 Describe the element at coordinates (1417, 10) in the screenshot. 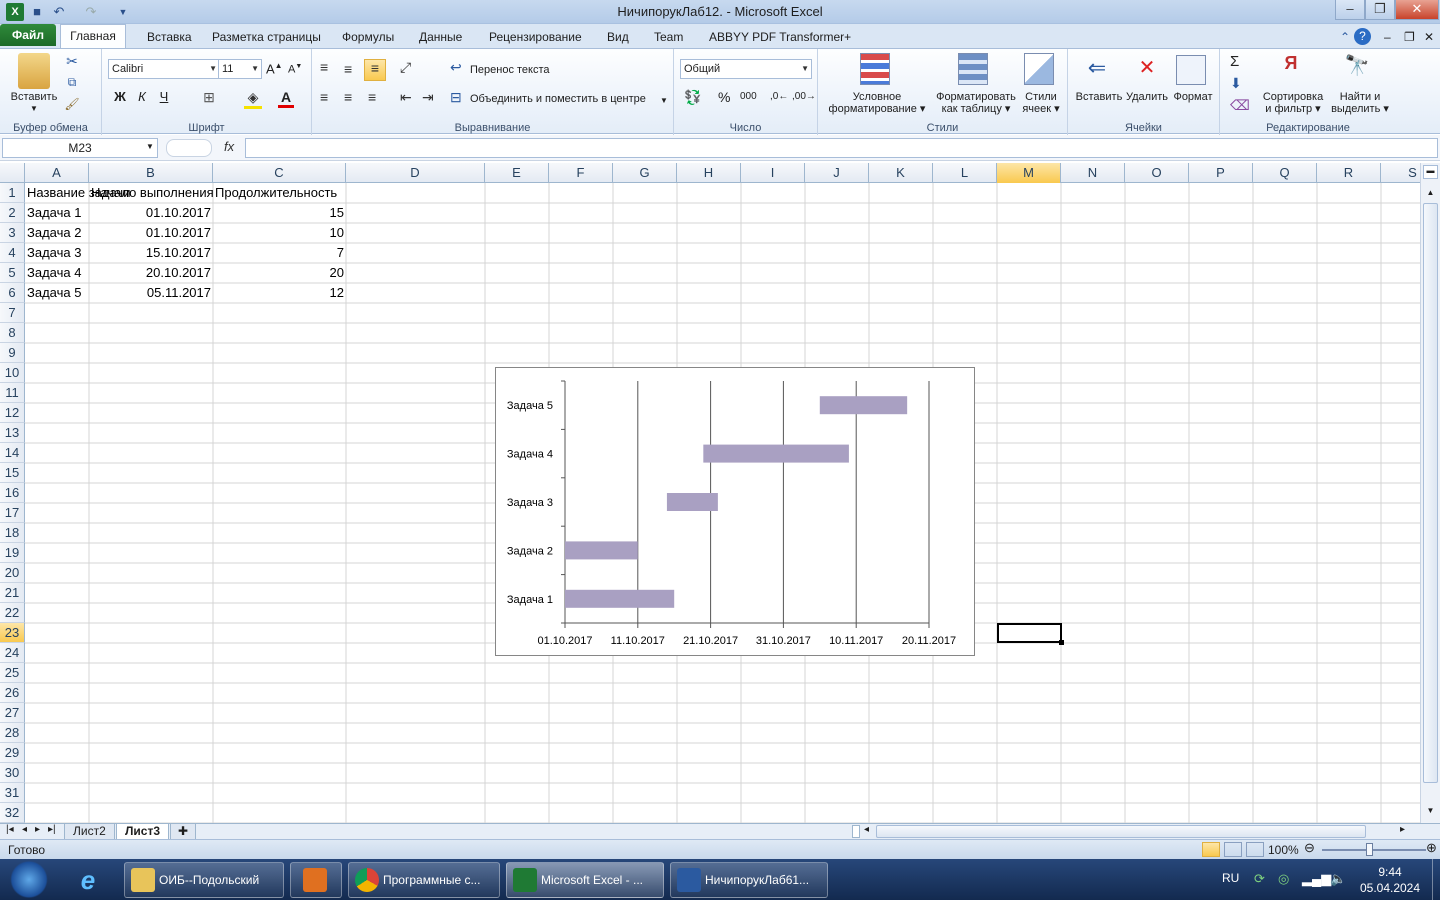

I see `close-button: ✕` at that location.